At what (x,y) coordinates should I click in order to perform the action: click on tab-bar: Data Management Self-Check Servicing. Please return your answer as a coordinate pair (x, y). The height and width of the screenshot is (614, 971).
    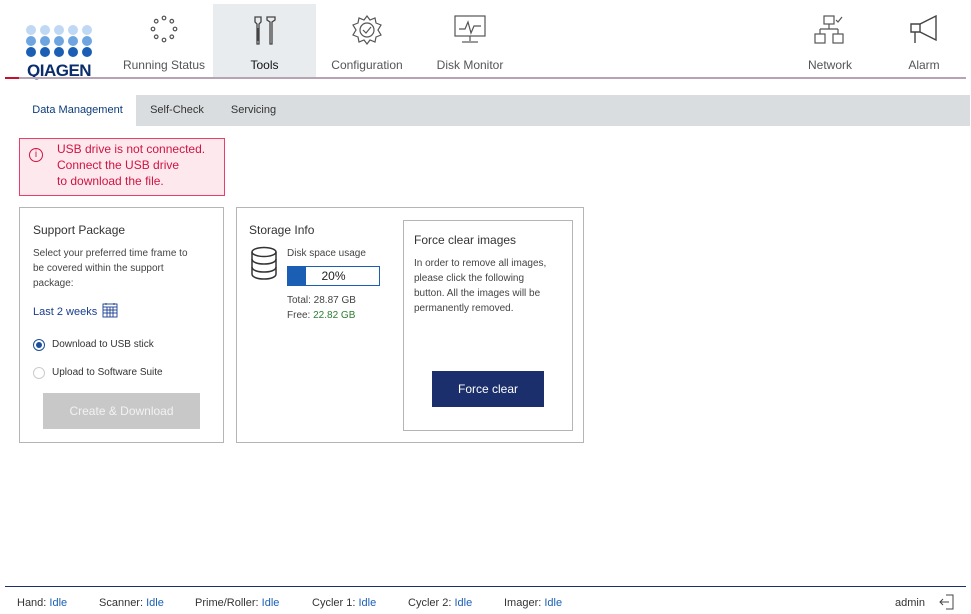
    Looking at the image, I should click on (494, 110).